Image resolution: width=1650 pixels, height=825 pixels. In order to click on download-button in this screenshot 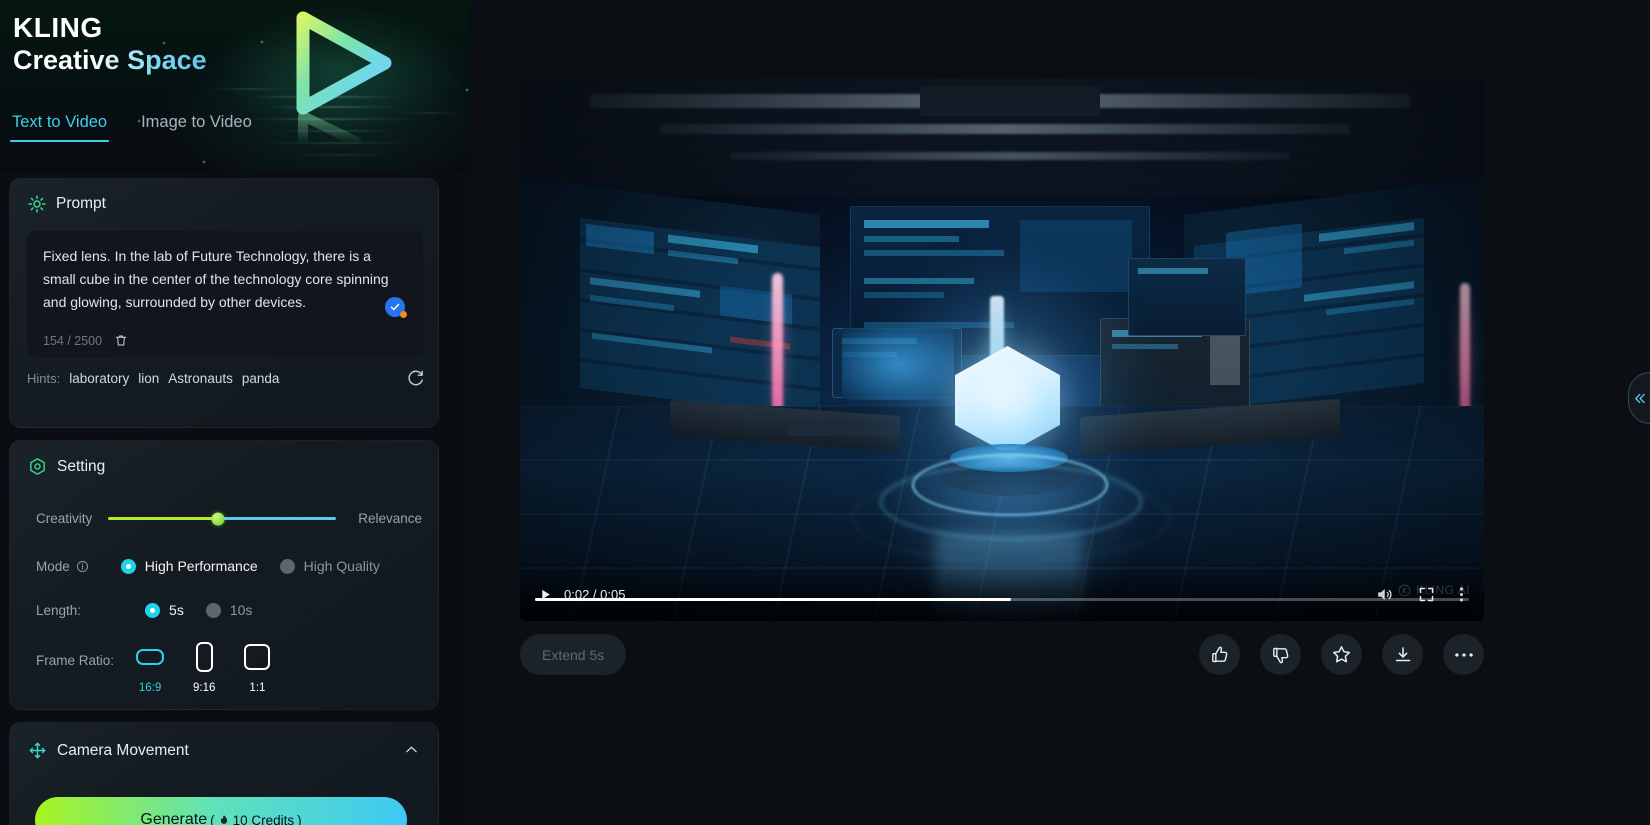, I will do `click(1402, 654)`.